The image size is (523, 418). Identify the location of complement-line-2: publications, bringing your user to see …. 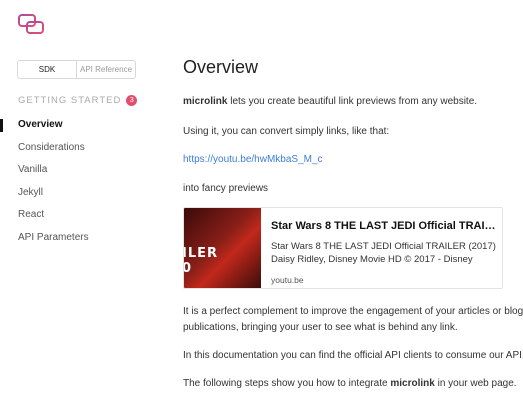
(320, 327).